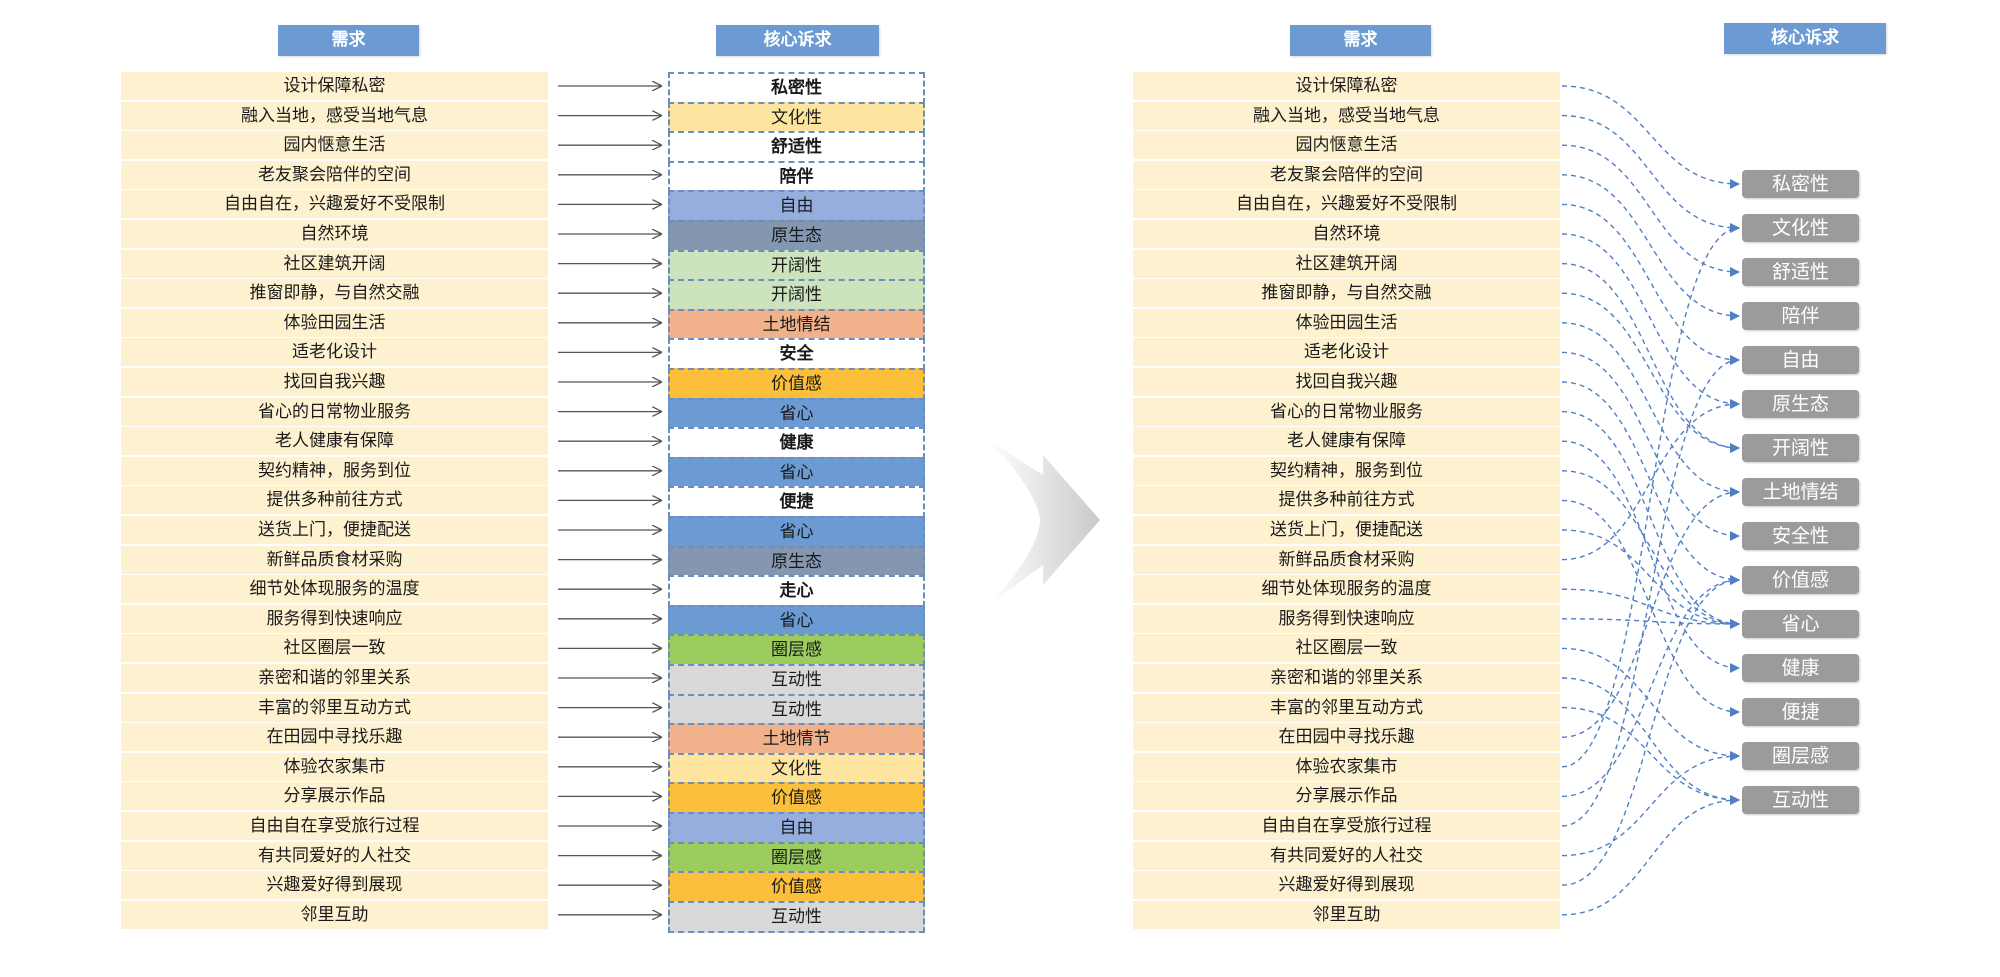 The height and width of the screenshot is (977, 2000). Describe the element at coordinates (1800, 404) in the screenshot. I see `core-category-pill: 原生态` at that location.